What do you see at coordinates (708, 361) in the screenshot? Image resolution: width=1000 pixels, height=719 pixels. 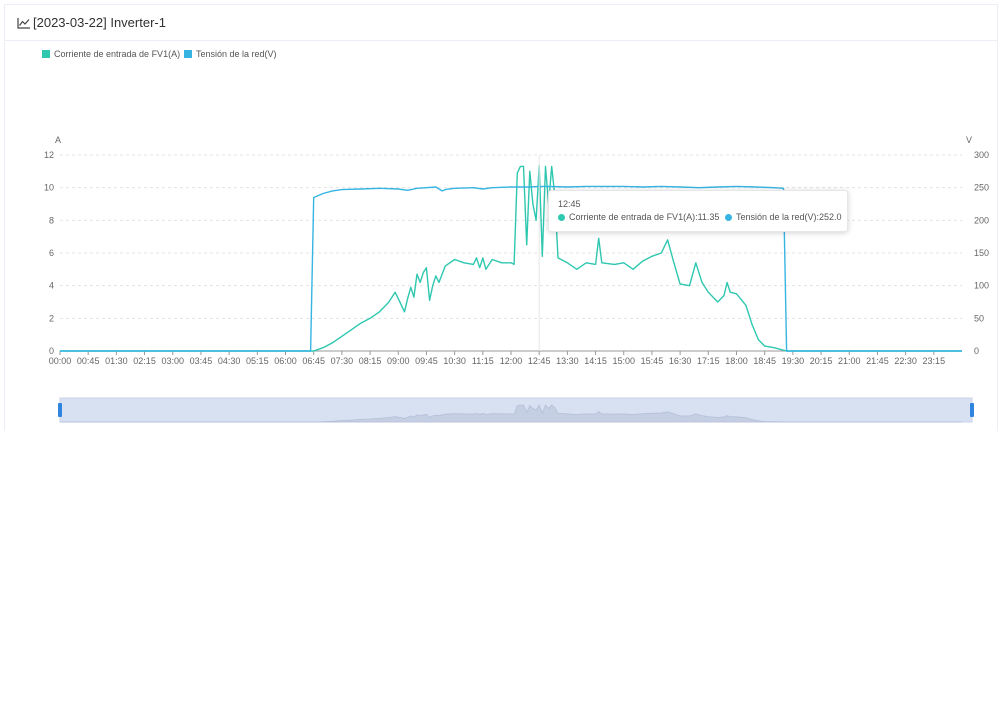 I see `x-tick-label: 17:15` at bounding box center [708, 361].